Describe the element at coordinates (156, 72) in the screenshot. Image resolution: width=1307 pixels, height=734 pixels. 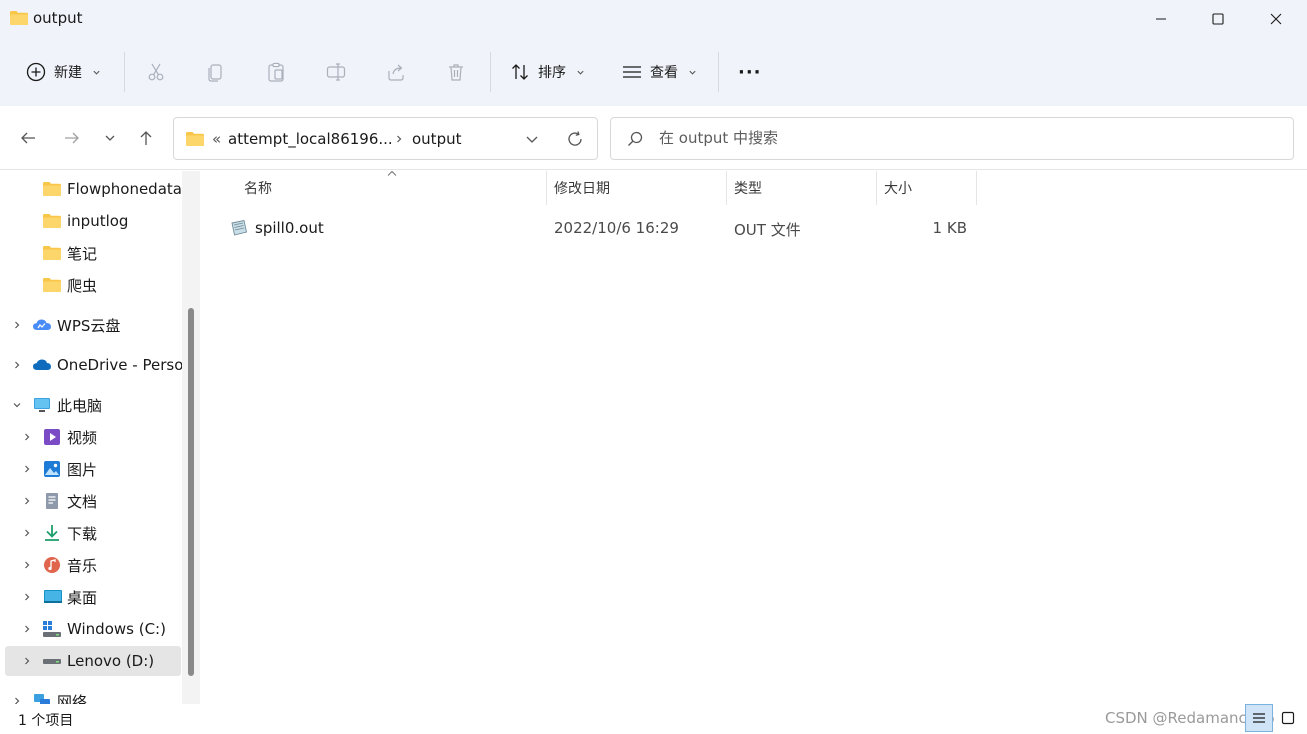
I see `cut-button` at that location.